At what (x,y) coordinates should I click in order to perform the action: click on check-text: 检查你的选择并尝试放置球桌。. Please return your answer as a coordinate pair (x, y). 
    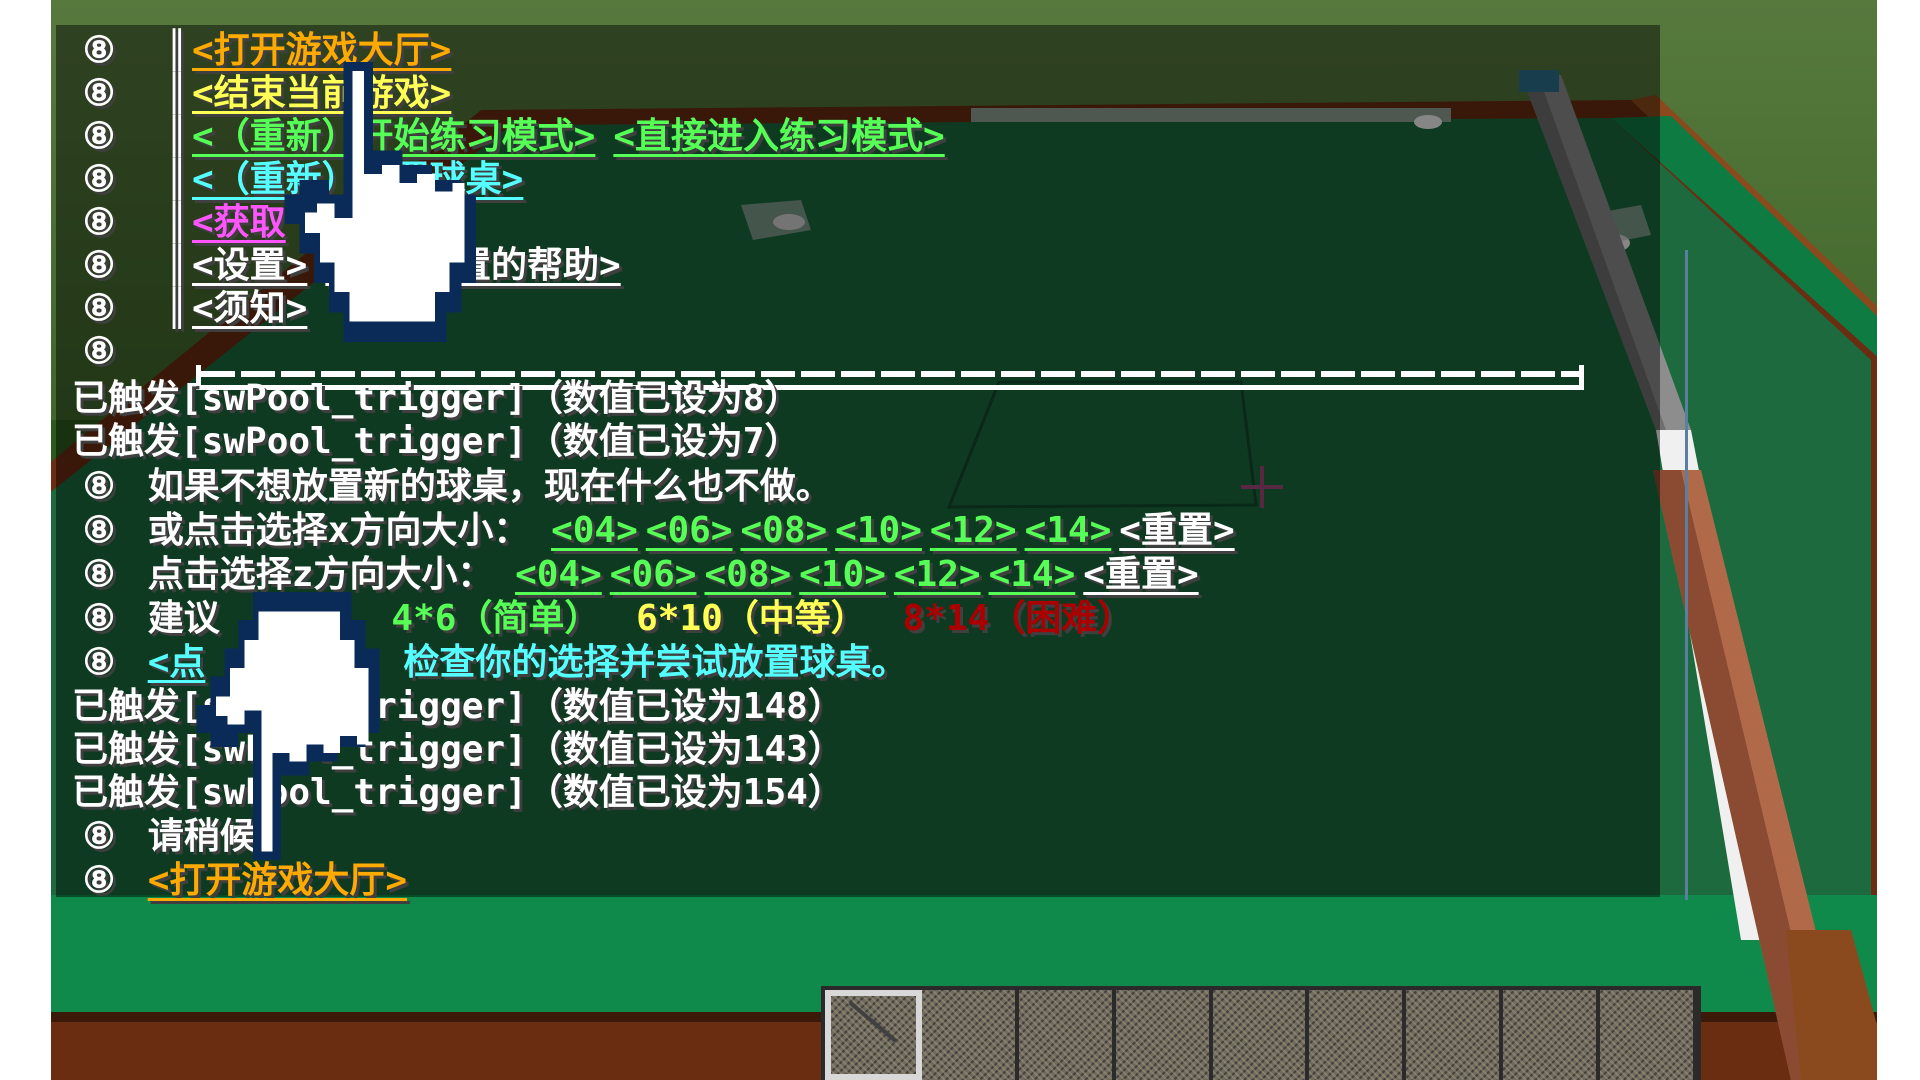
    Looking at the image, I should click on (655, 662).